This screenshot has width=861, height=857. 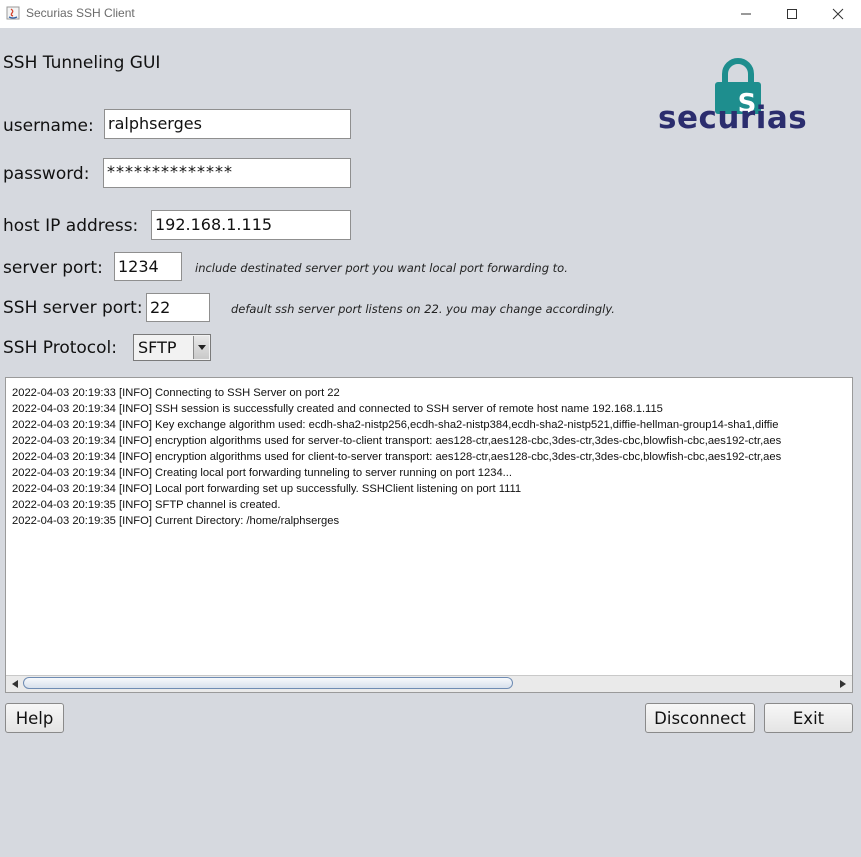 I want to click on title-bar: Securias SSH Client, so click(x=430, y=14).